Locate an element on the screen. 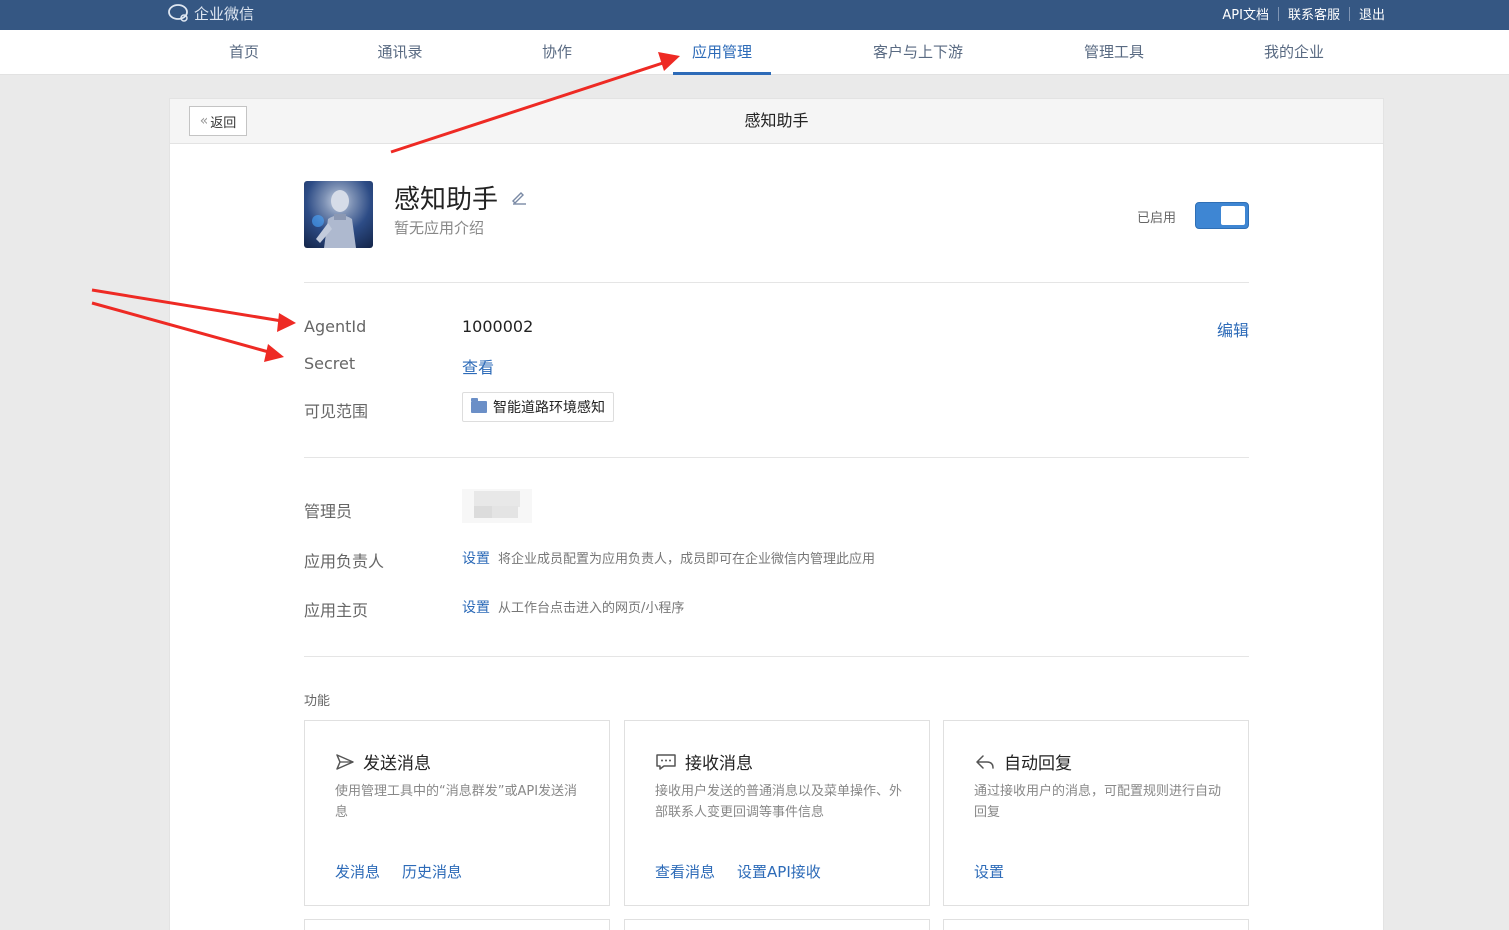 This screenshot has height=930, width=1509. feature-heading: 接收消息 is located at coordinates (704, 761).